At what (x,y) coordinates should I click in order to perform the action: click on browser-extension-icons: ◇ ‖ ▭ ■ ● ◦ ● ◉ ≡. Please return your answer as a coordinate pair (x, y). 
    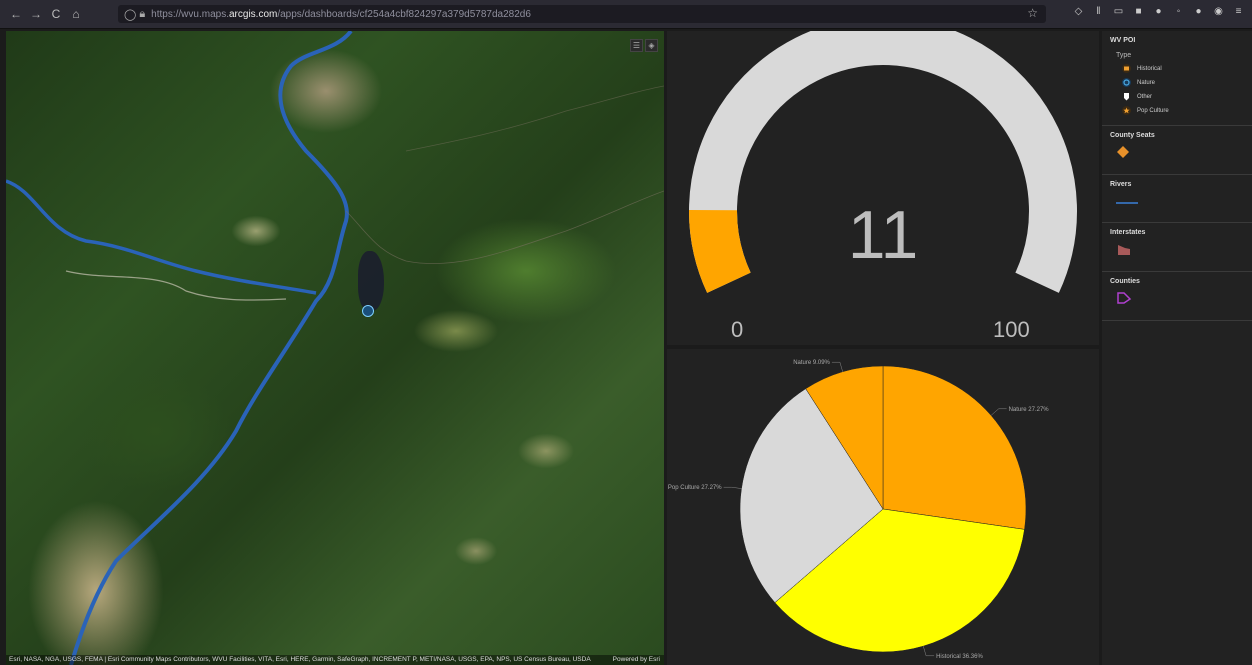
    Looking at the image, I should click on (1158, 11).